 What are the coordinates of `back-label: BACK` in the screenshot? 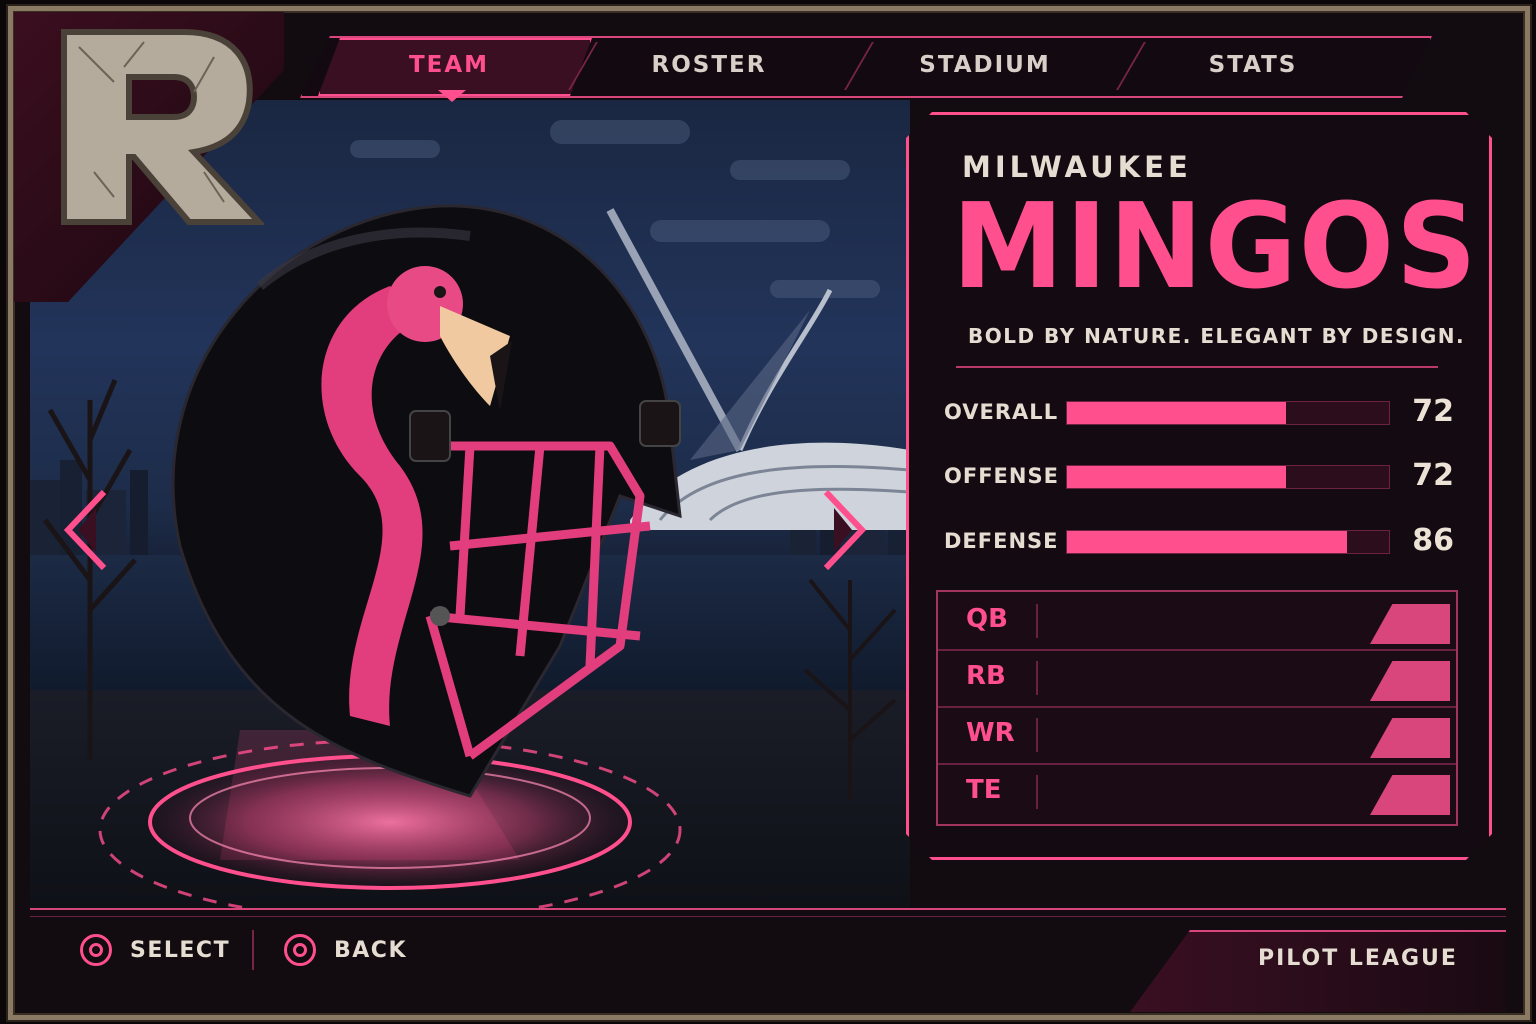 It's located at (370, 950).